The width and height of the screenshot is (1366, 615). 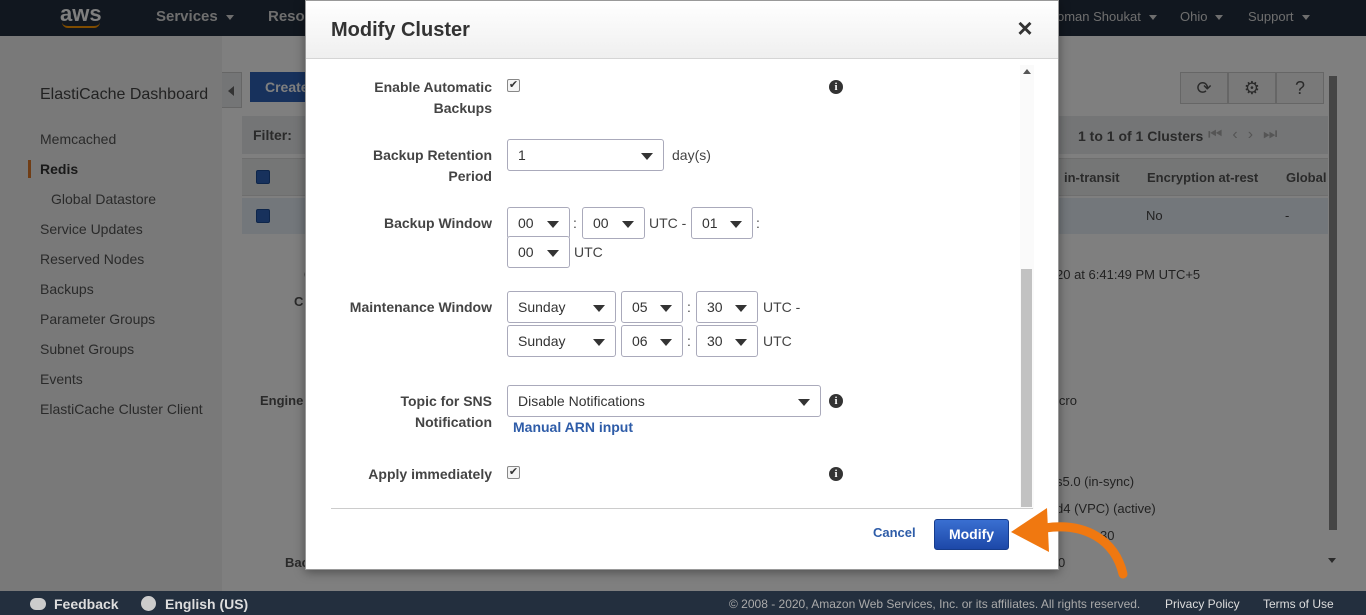 What do you see at coordinates (453, 422) in the screenshot?
I see `sns-topic-label-line2: Notification` at bounding box center [453, 422].